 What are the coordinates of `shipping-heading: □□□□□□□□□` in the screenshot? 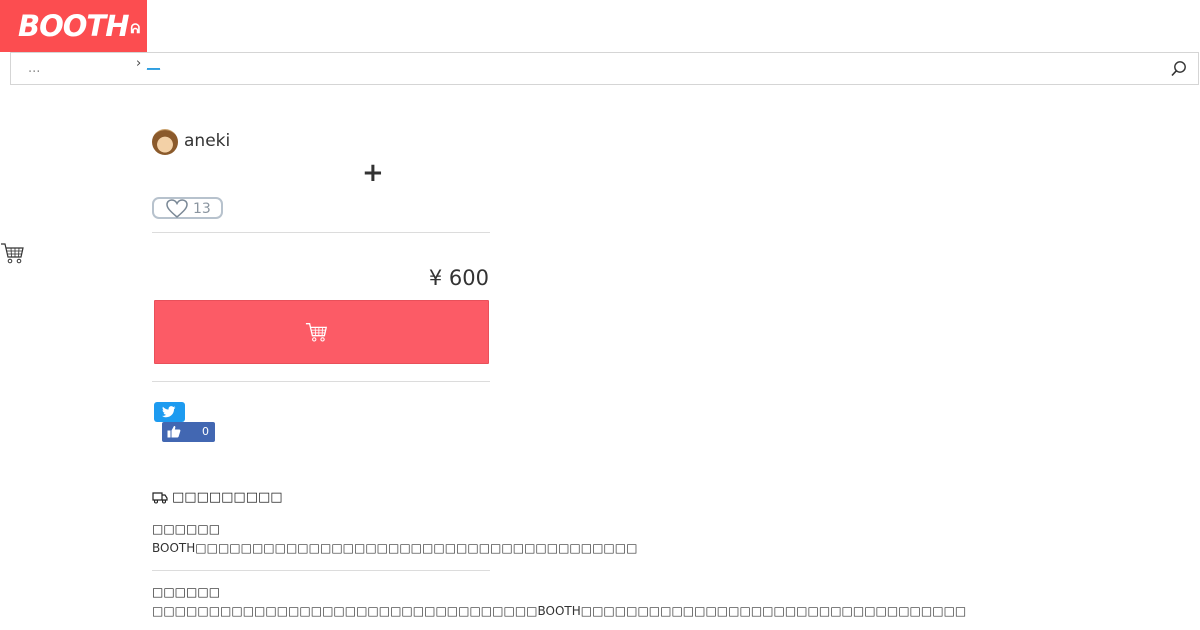 It's located at (217, 497).